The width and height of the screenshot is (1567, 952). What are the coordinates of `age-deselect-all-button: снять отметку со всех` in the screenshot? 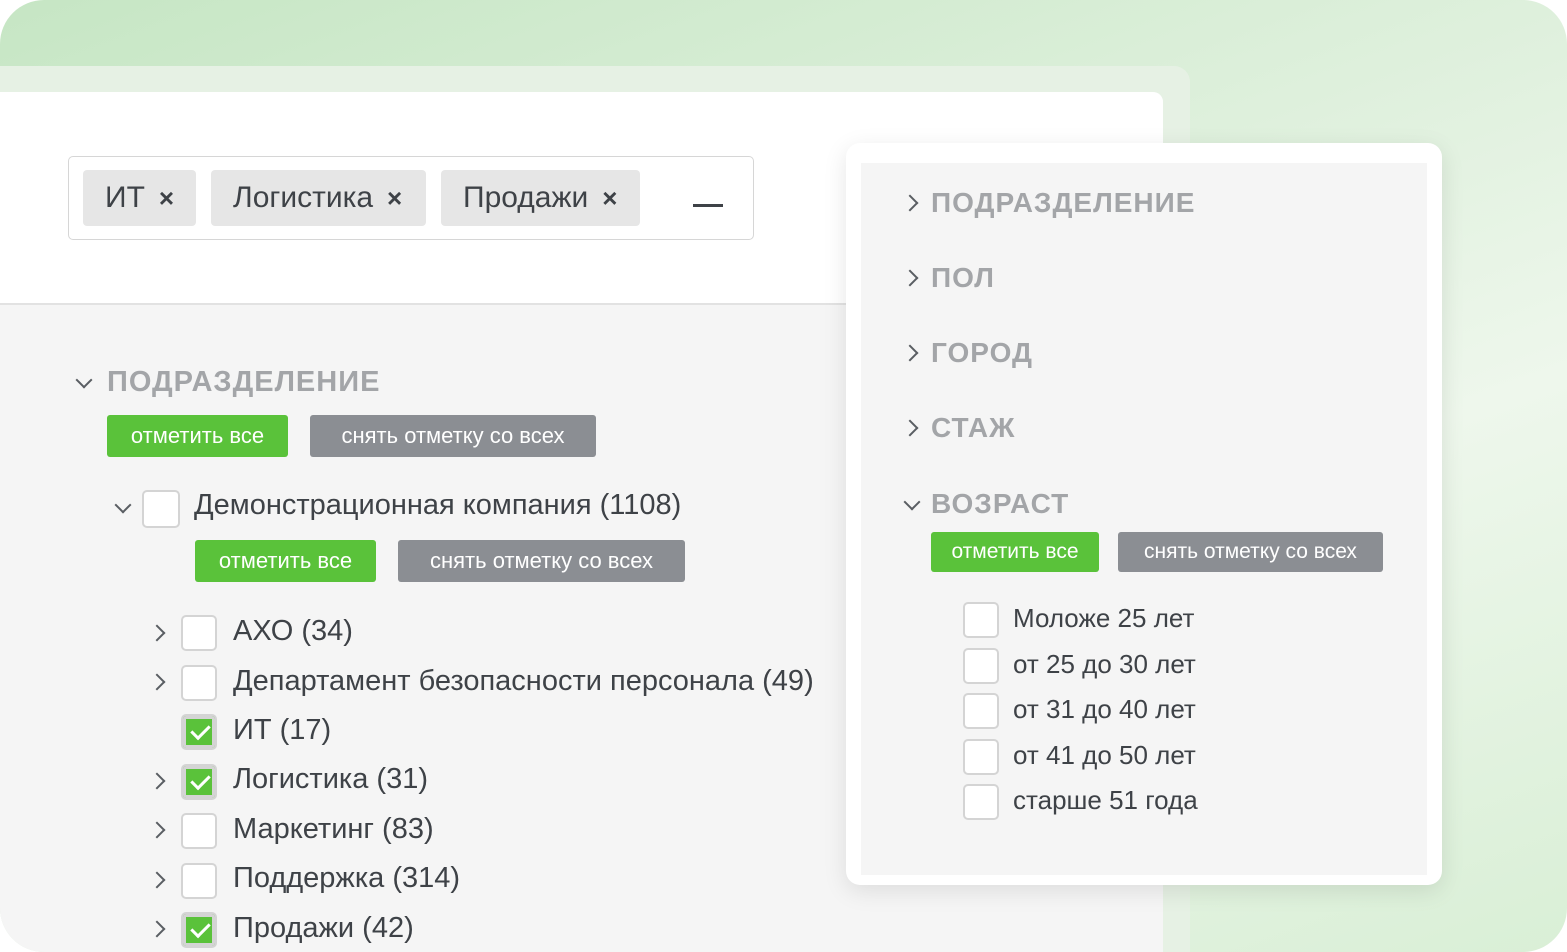 It's located at (1250, 552).